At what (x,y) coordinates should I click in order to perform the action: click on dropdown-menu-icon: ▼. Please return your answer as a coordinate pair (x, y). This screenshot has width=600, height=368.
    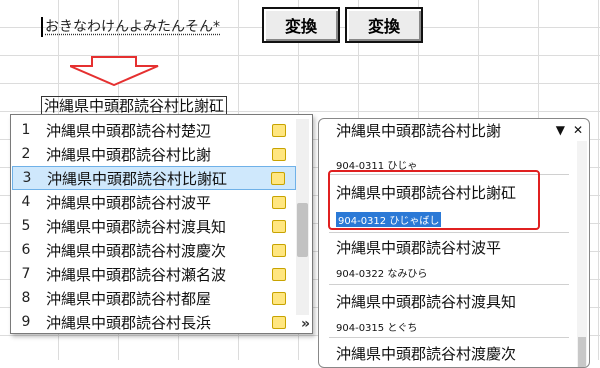
    Looking at the image, I should click on (560, 130).